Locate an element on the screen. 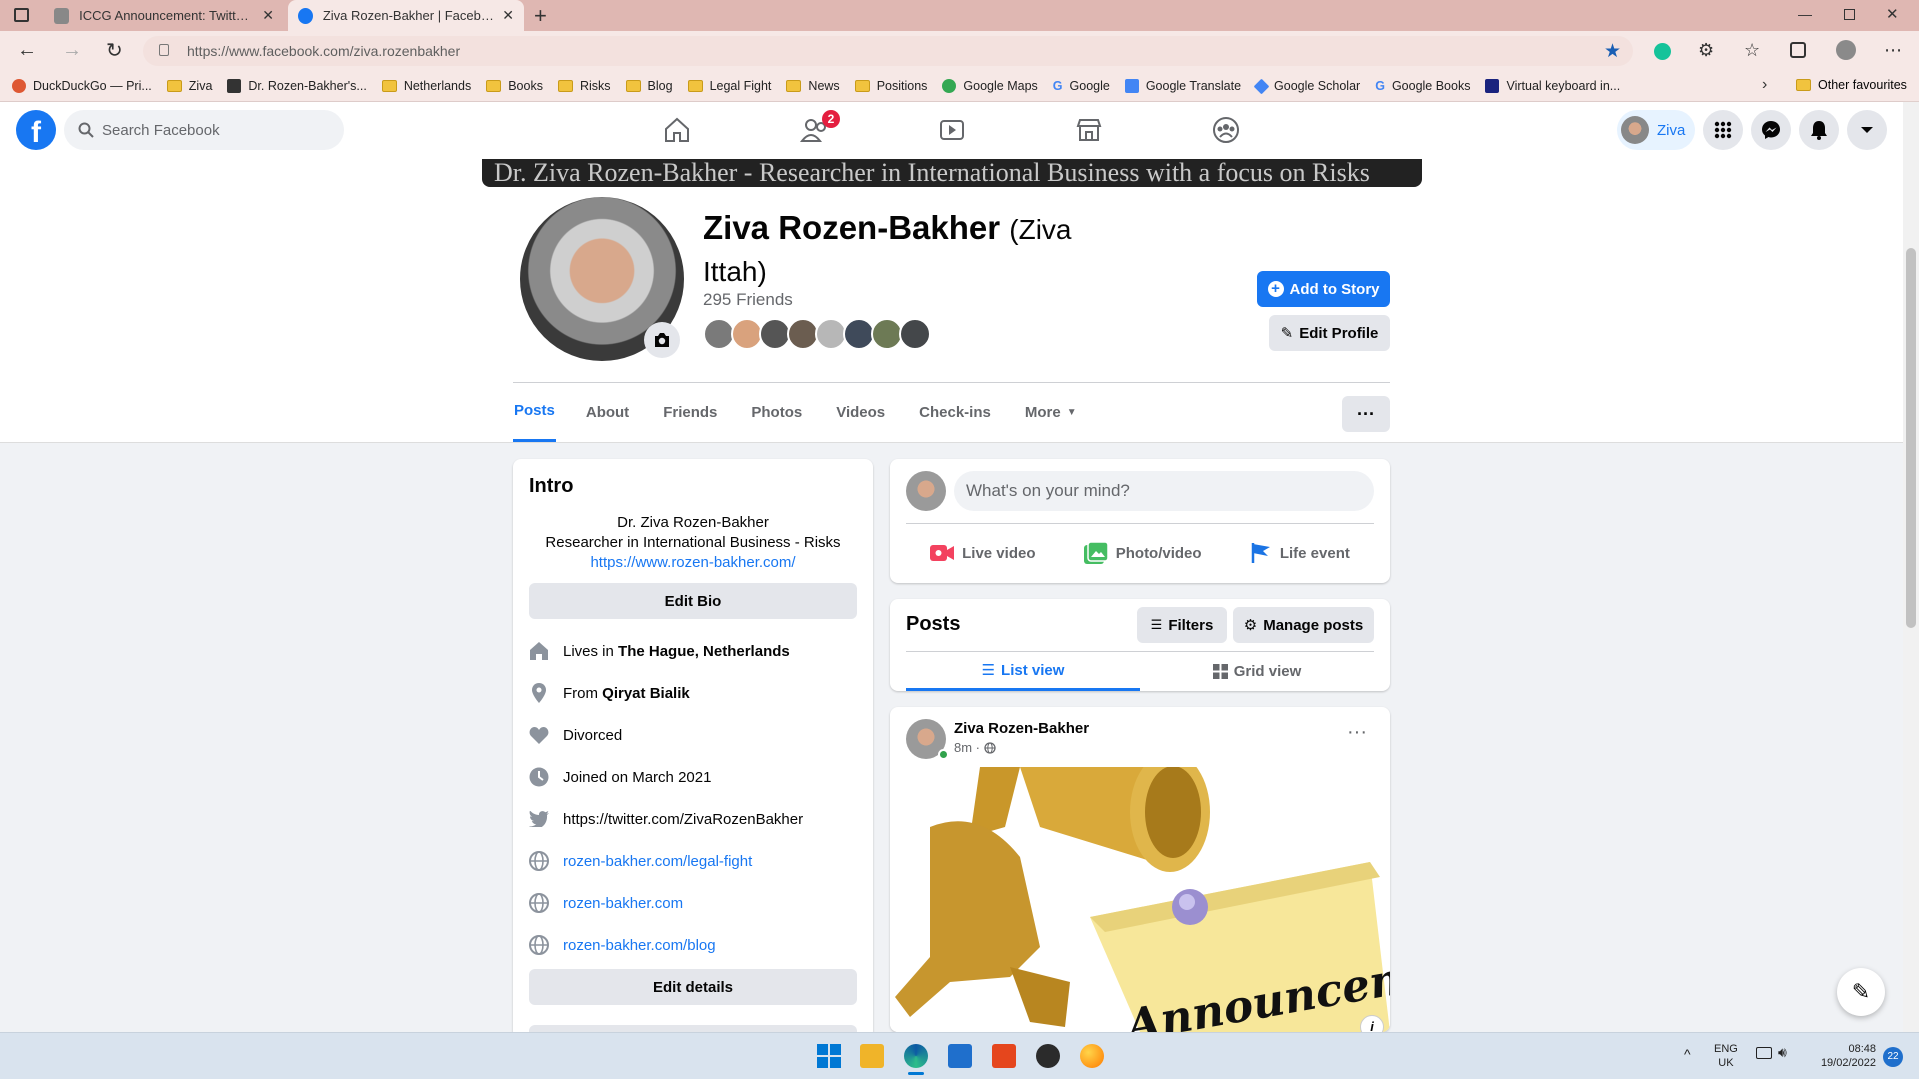 Image resolution: width=1919 pixels, height=1079 pixels. profile-avatar-icon is located at coordinates (1846, 50).